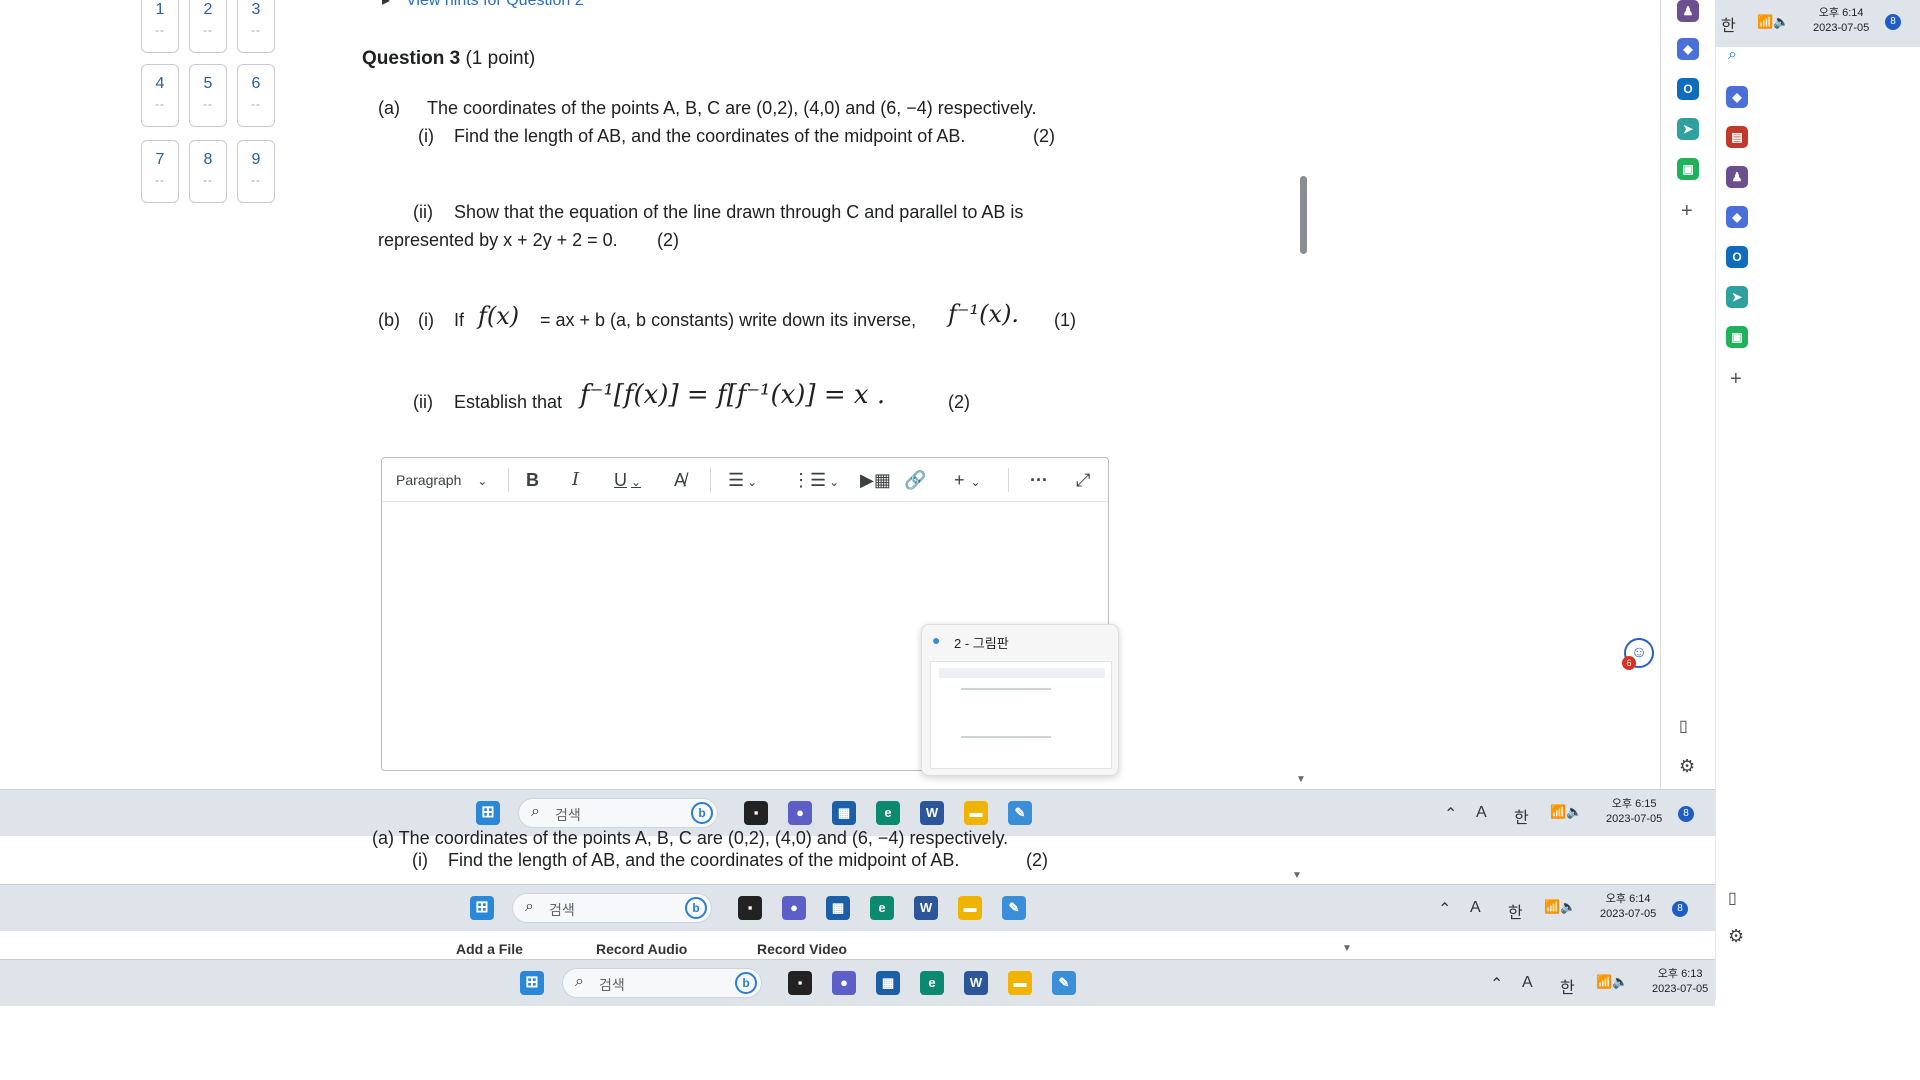 The image size is (1920, 1080). What do you see at coordinates (256, 95) in the screenshot?
I see `question-nav-6: 6 --` at bounding box center [256, 95].